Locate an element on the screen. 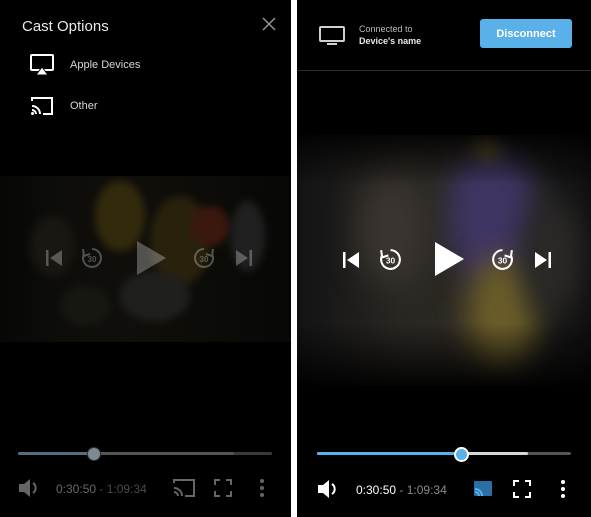  cast-option-apple-devices: Apple Devices is located at coordinates (130, 65).